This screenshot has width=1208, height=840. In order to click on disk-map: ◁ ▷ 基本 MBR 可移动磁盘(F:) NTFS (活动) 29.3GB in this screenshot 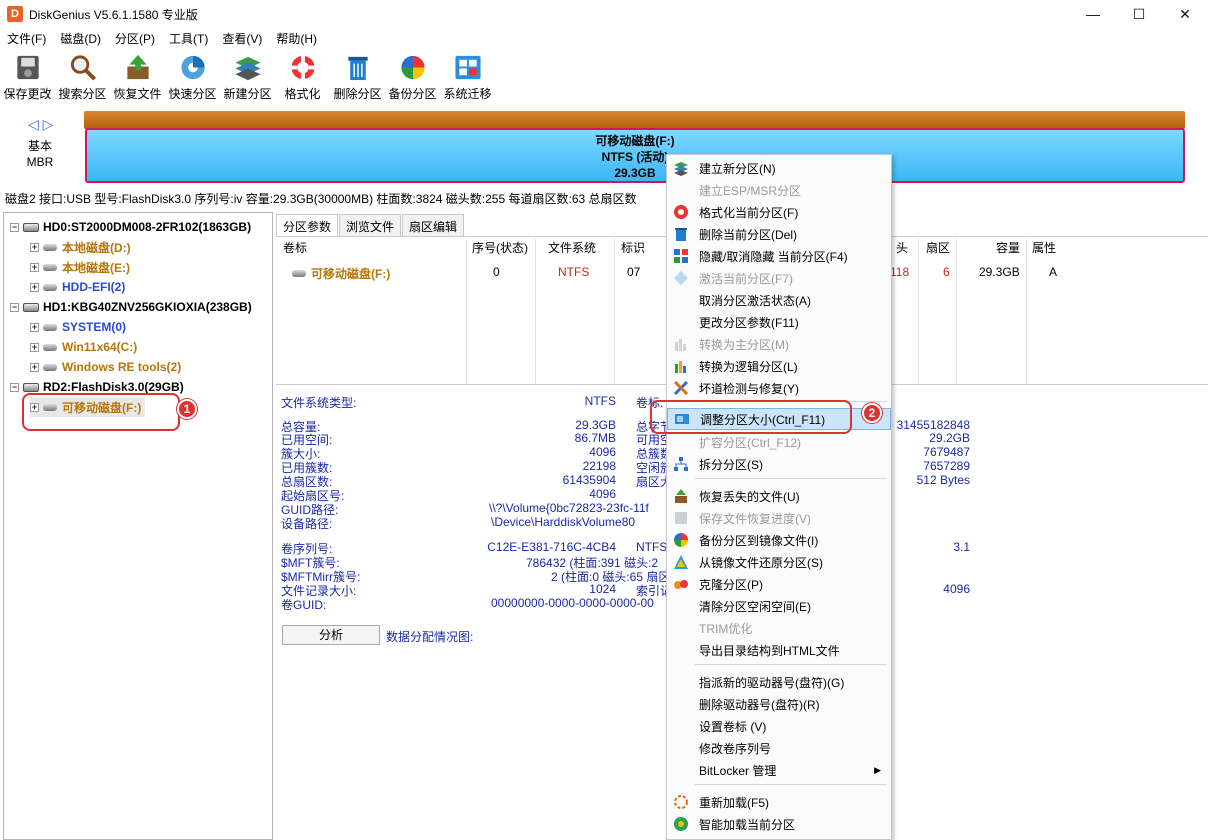, I will do `click(604, 147)`.